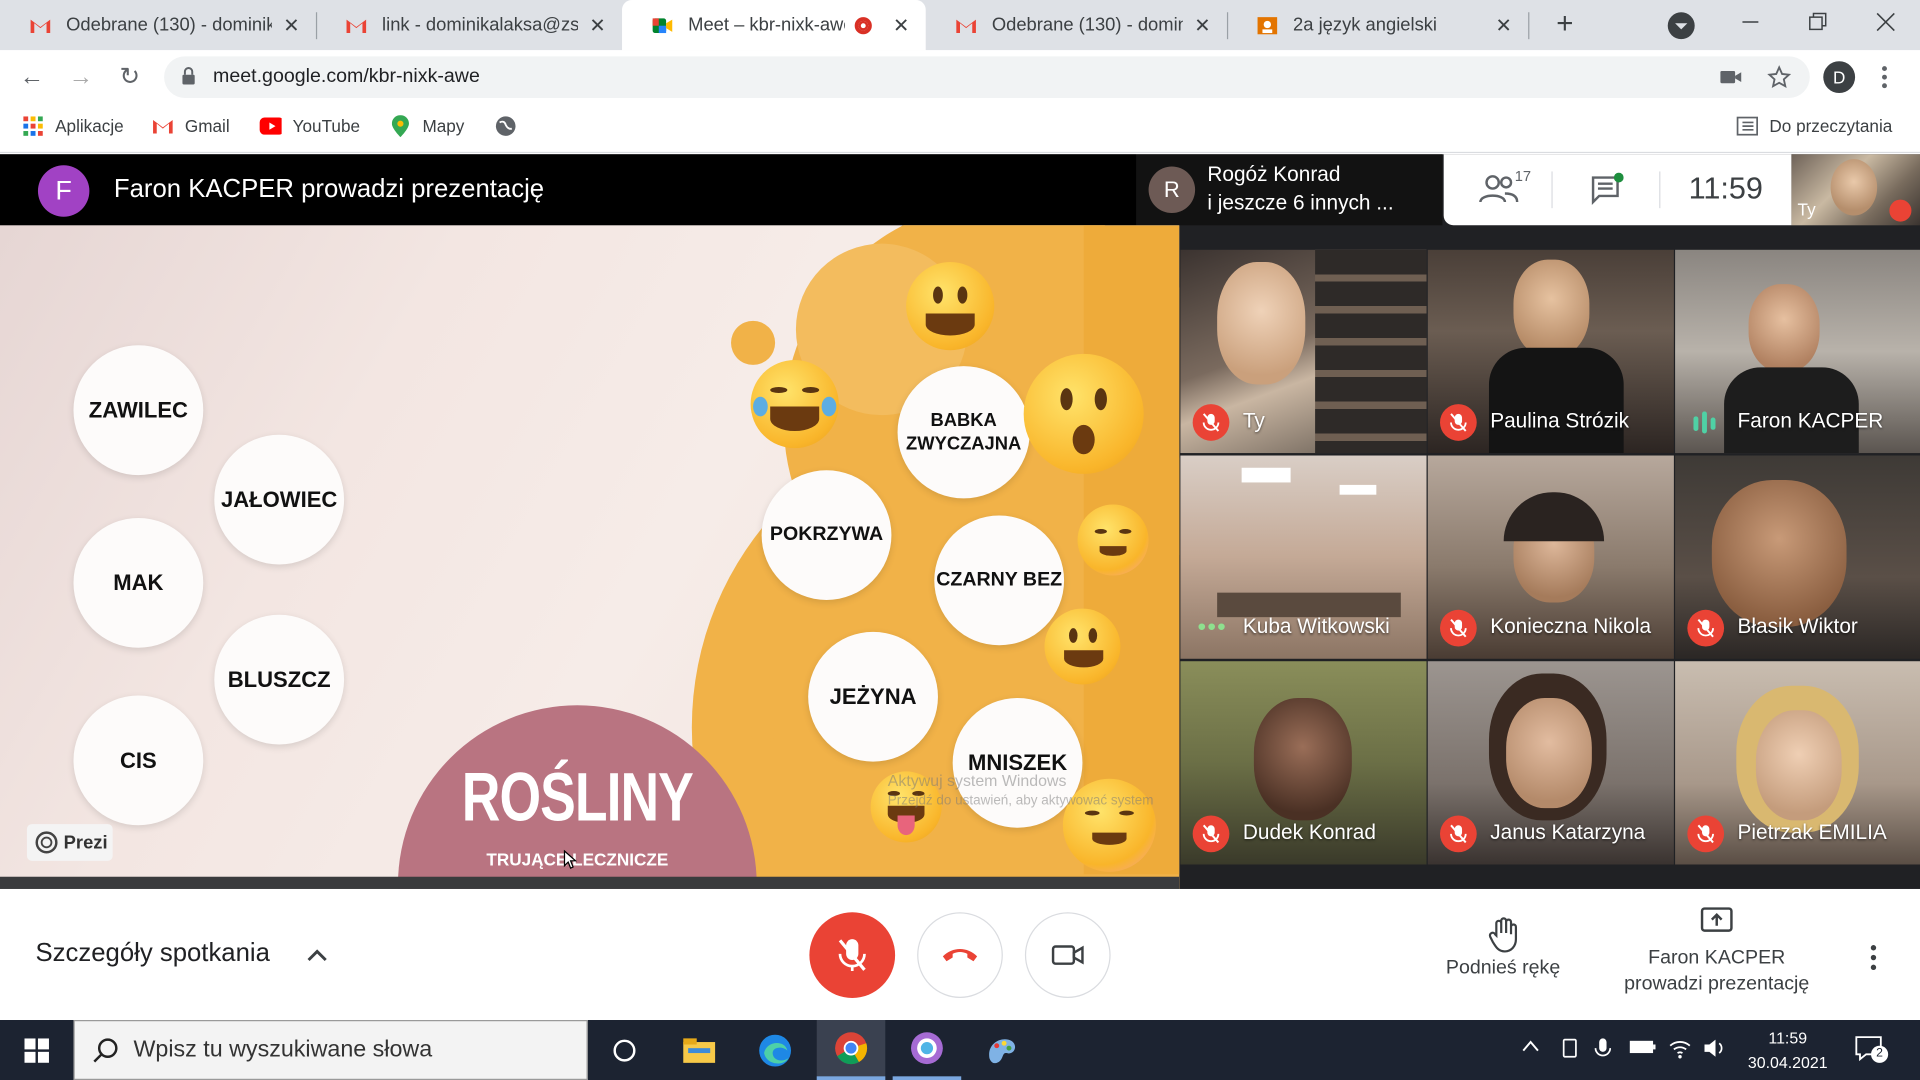 This screenshot has height=1080, width=1920. What do you see at coordinates (987, 77) in the screenshot?
I see `address-bar: meet.google.com/kbr-nixk-awe` at bounding box center [987, 77].